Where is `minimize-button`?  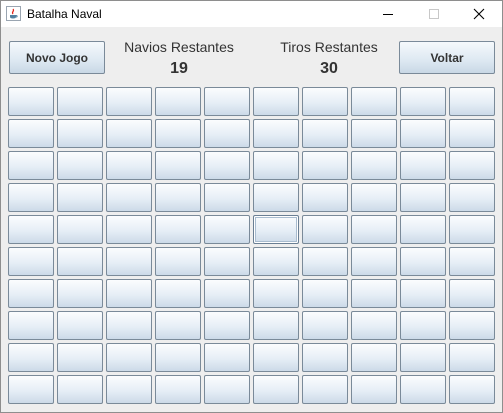
minimize-button is located at coordinates (388, 14).